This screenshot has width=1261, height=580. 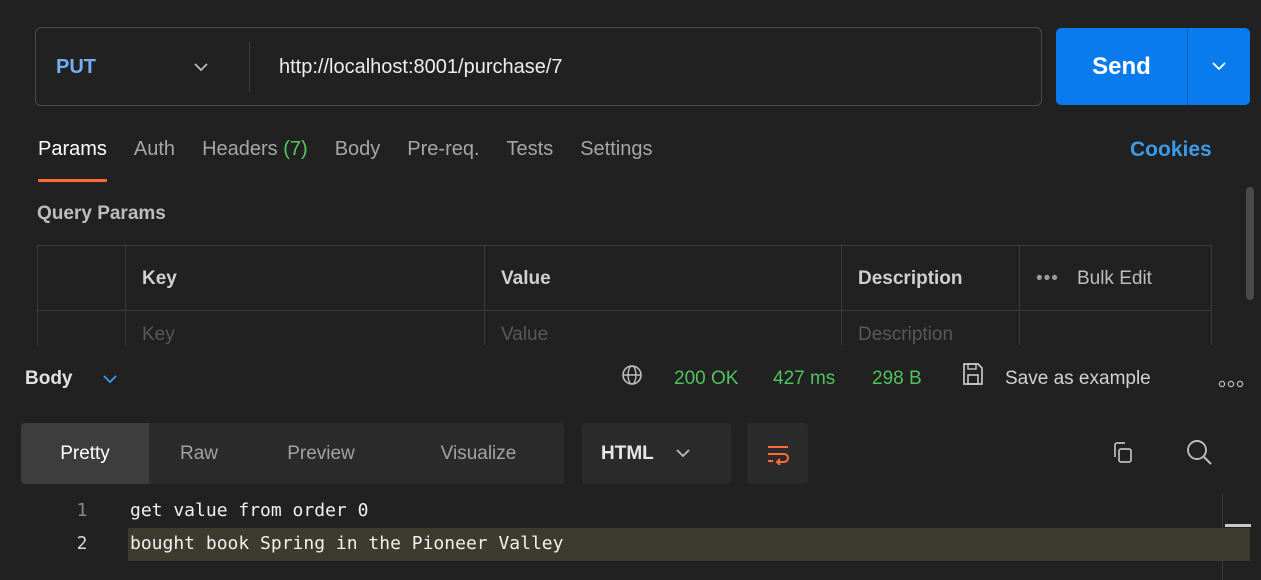 What do you see at coordinates (1238, 525) in the screenshot?
I see `scroll-marker` at bounding box center [1238, 525].